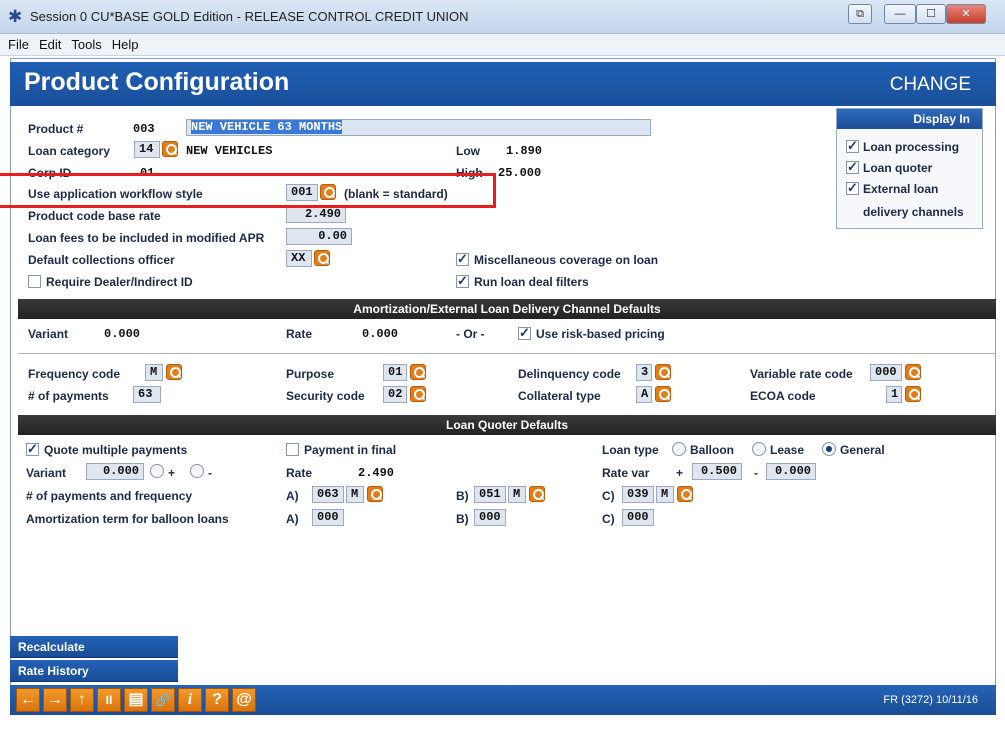 This screenshot has height=729, width=1005. I want to click on loan-quoter-section-header: Loan Quoter Defaults, so click(507, 425).